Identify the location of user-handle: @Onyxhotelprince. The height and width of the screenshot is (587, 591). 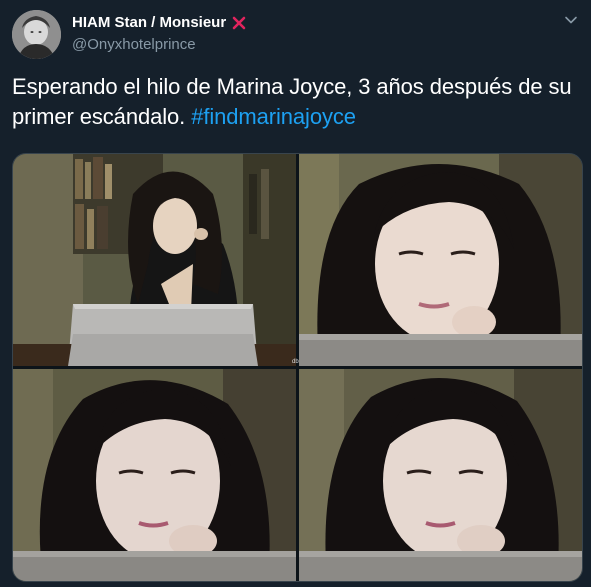
(134, 44).